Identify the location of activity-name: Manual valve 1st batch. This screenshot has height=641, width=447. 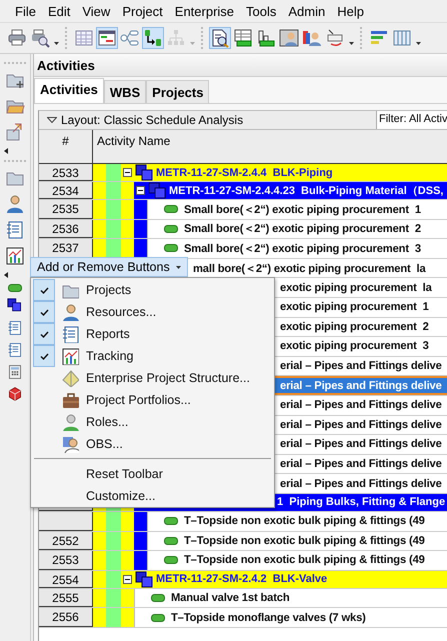
(230, 598).